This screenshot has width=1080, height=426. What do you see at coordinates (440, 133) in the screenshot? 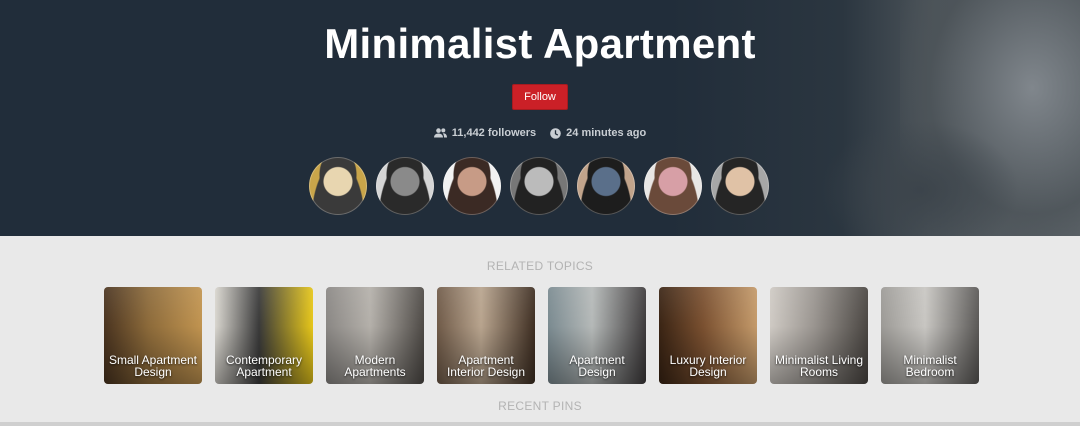
I see `people-icon` at bounding box center [440, 133].